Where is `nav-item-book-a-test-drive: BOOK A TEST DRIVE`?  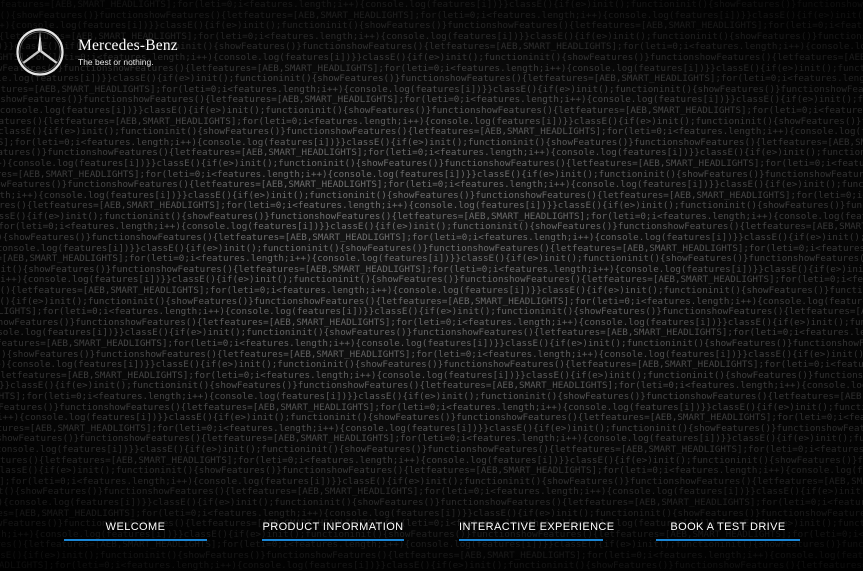 nav-item-book-a-test-drive: BOOK A TEST DRIVE is located at coordinates (728, 530).